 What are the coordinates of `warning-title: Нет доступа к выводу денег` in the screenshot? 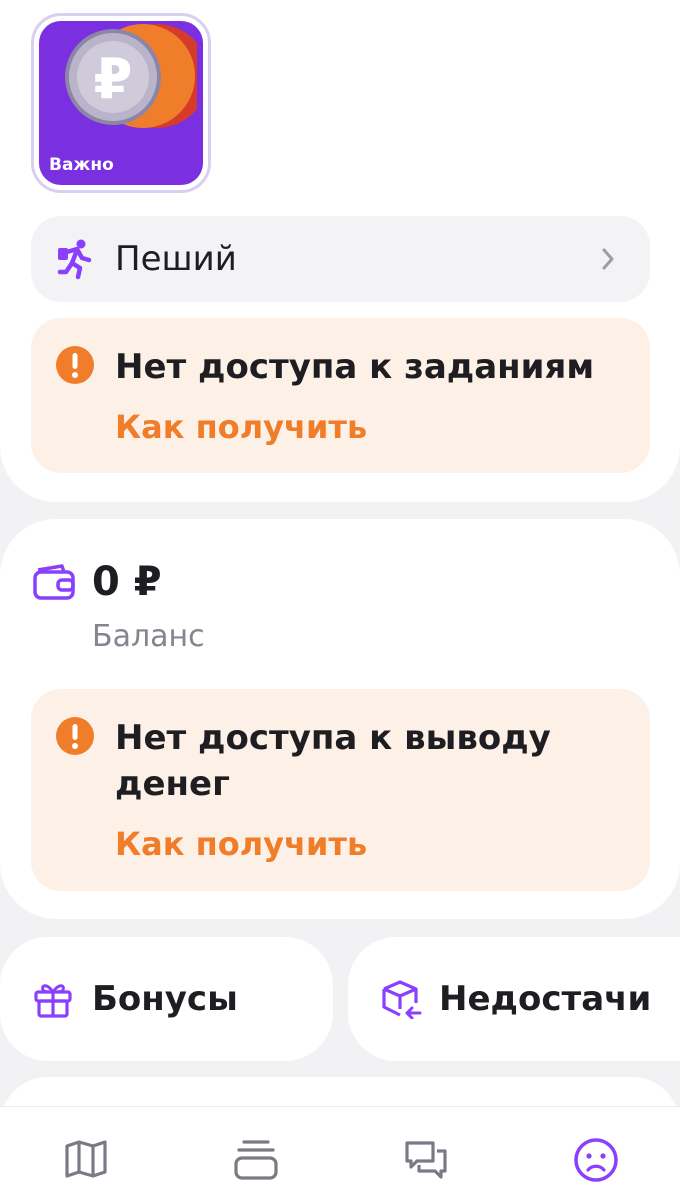 It's located at (333, 761).